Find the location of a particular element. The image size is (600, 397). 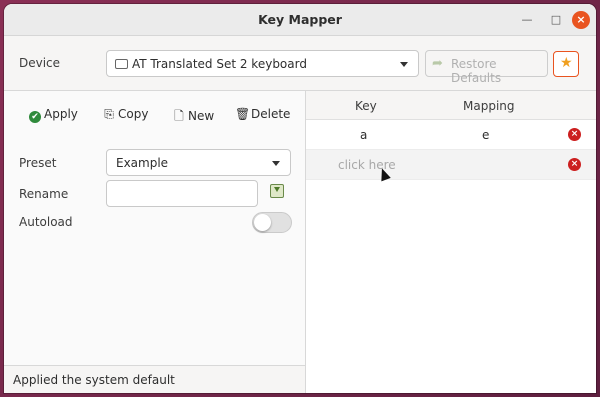

save-icon is located at coordinates (277, 191).